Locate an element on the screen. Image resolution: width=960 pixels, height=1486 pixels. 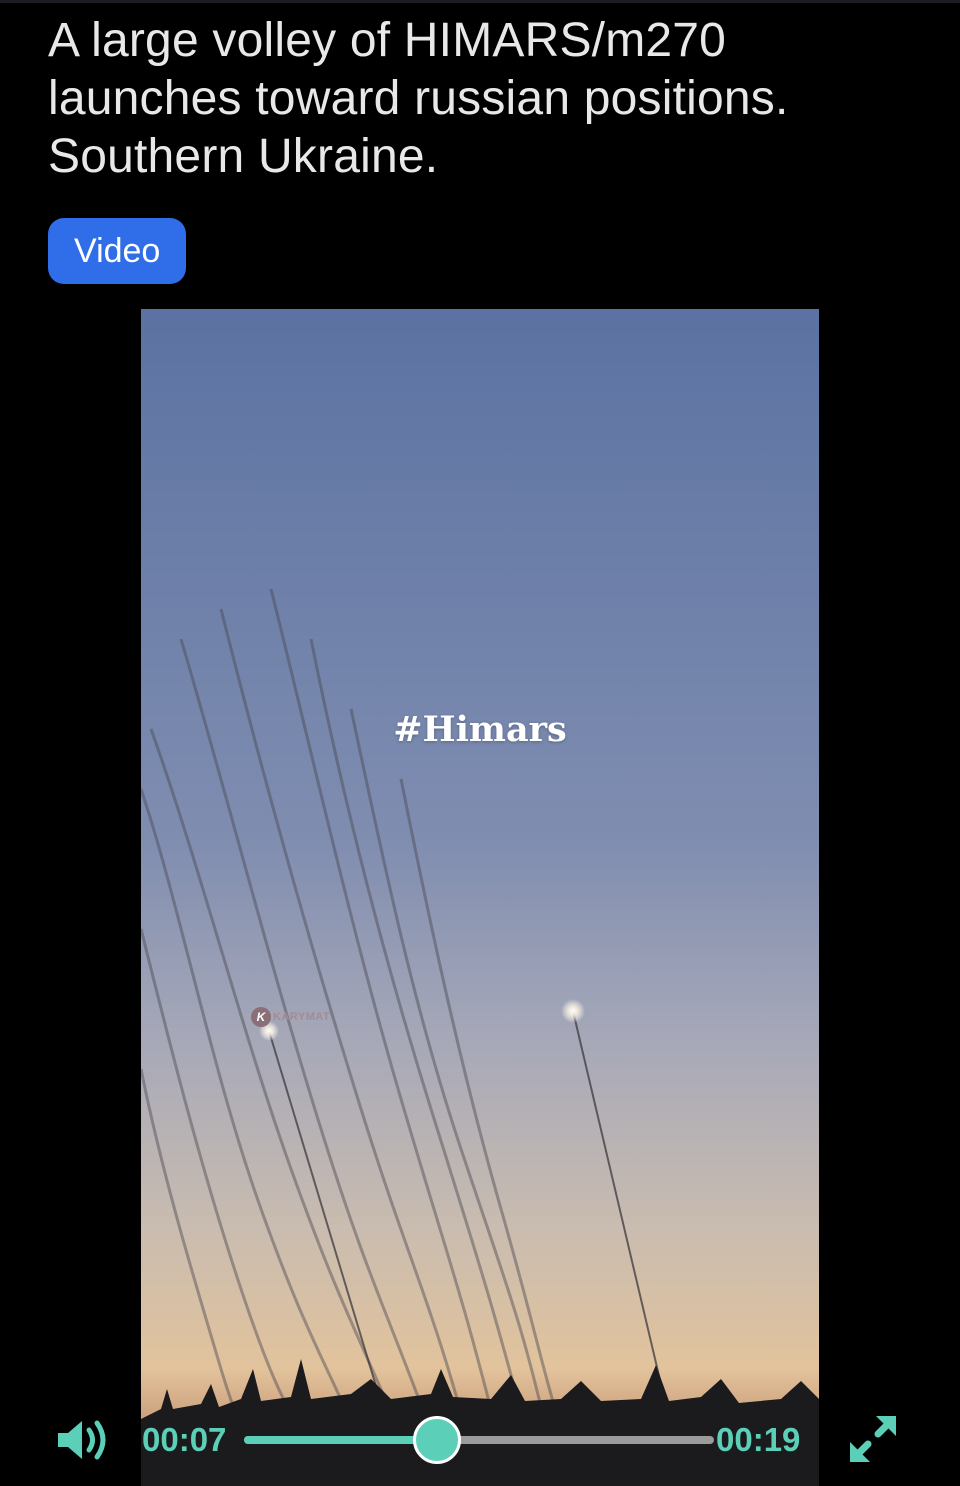
expand-icon is located at coordinates (873, 1439).